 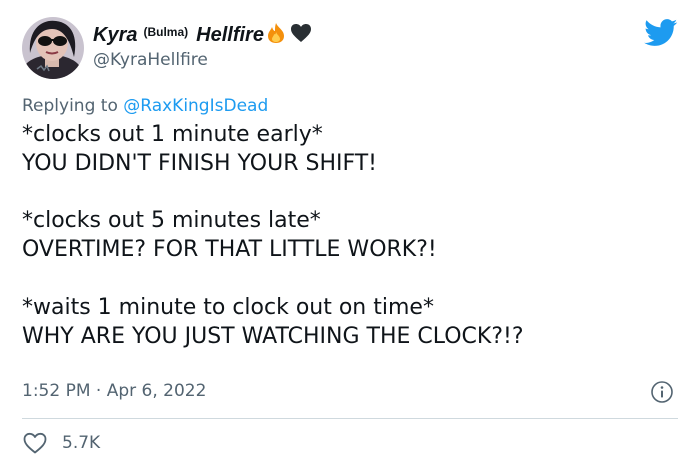 I want to click on like-count: 5.7K, so click(x=81, y=443).